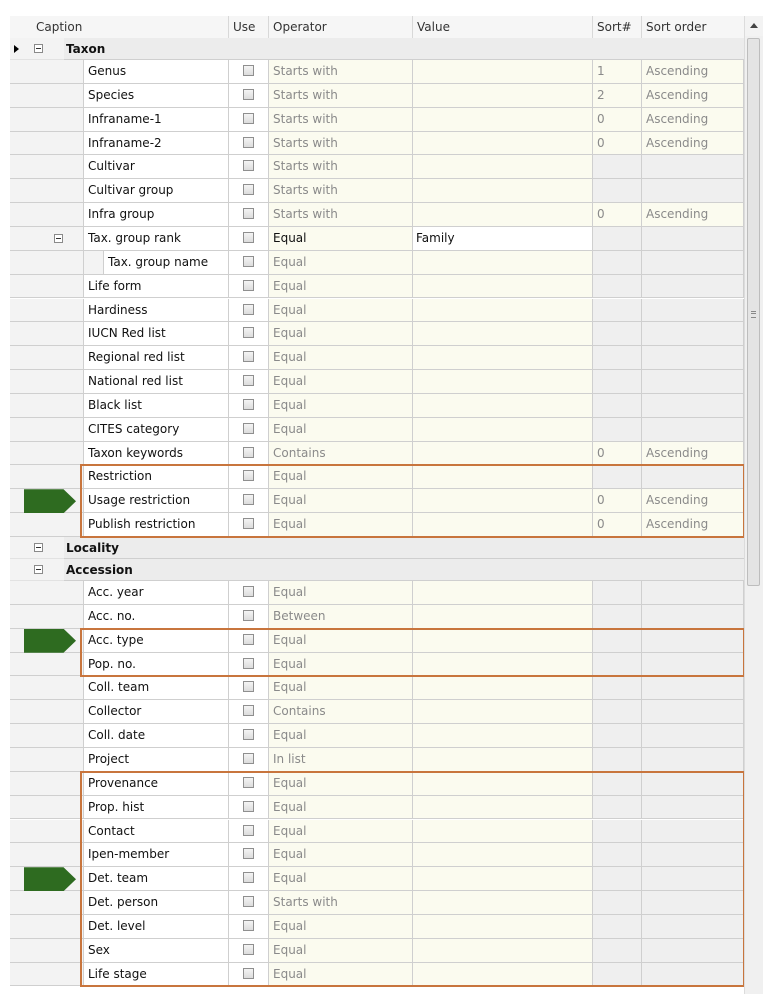 This screenshot has height=1000, width=770. I want to click on table-row: Life form Equal, so click(377, 286).